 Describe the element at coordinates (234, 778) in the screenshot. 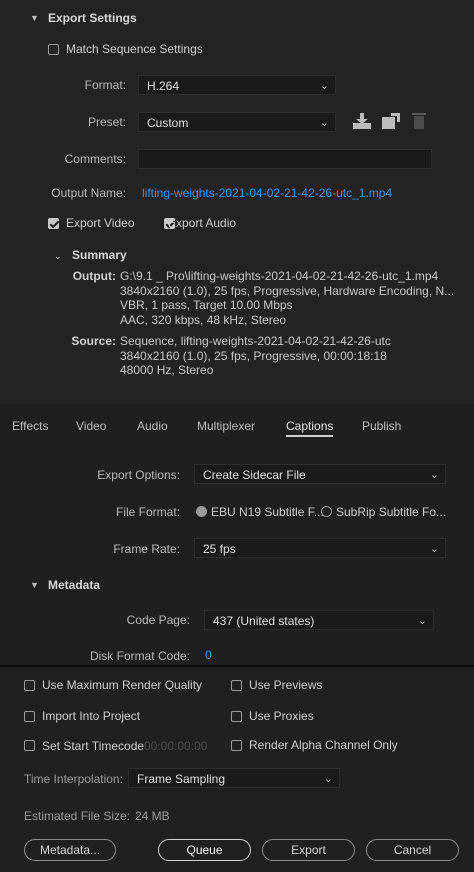

I see `time-interp-dropdown: Frame Sampling ⌄` at that location.